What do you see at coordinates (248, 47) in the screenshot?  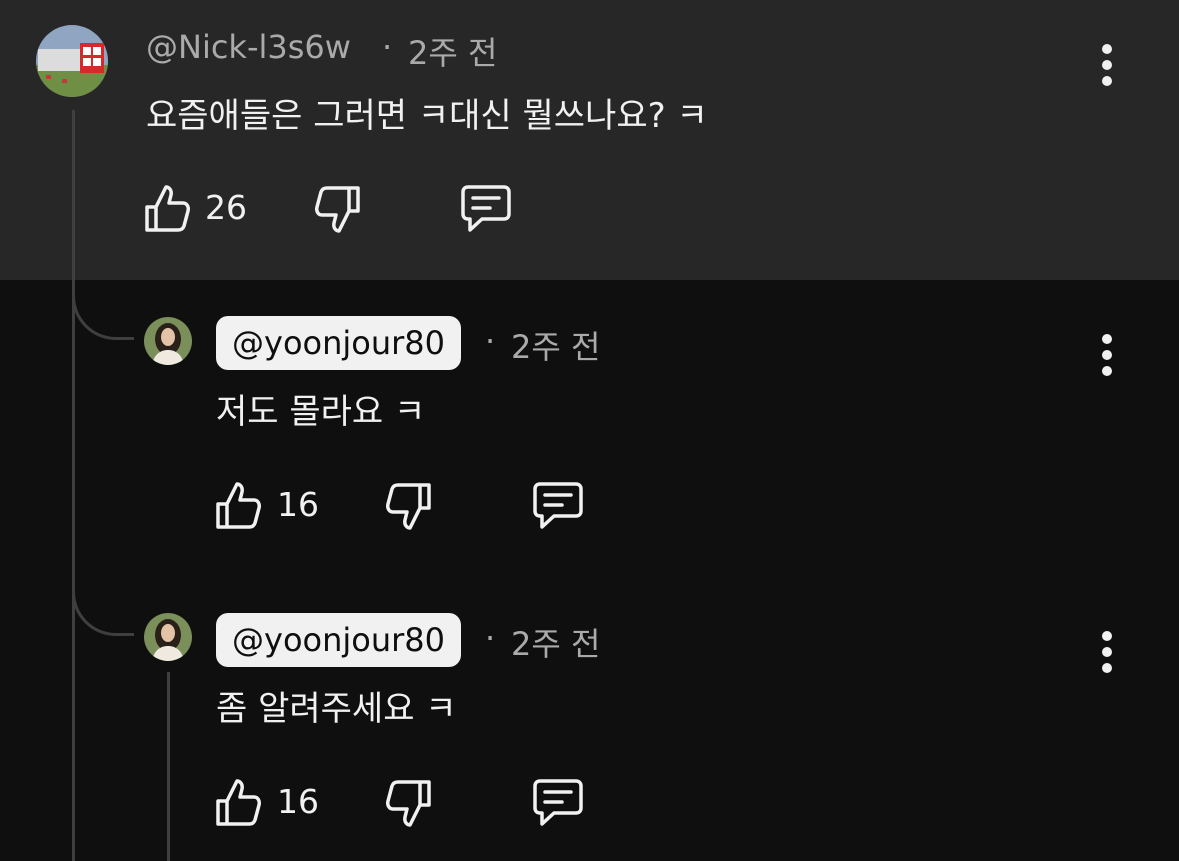 I see `comment-author: @Nick-l3s6w` at bounding box center [248, 47].